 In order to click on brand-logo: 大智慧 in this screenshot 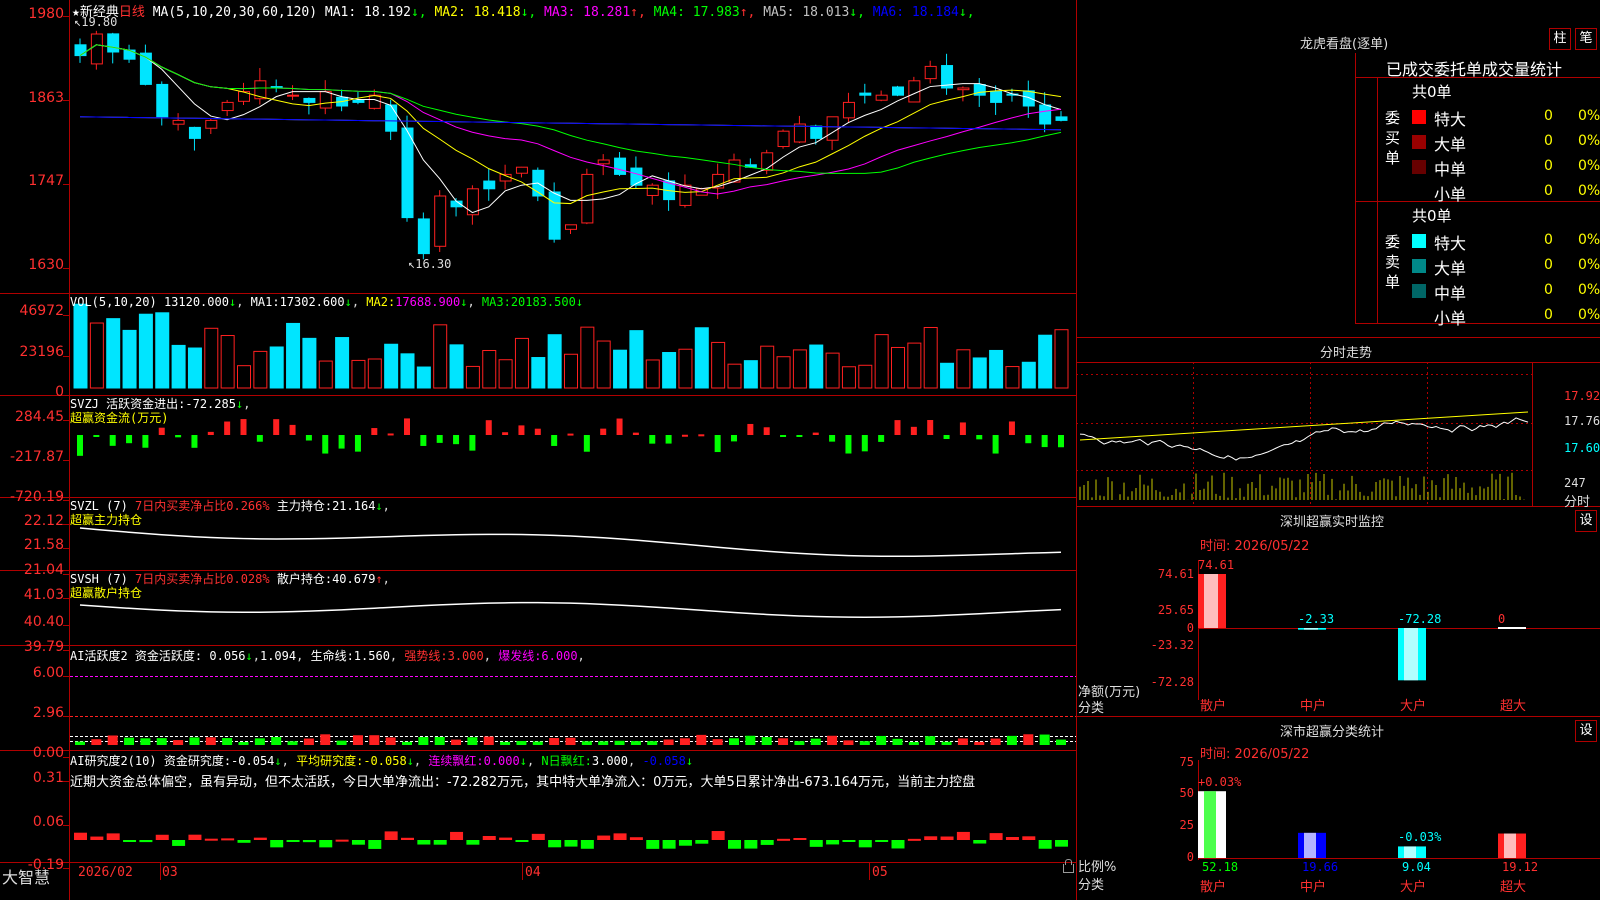, I will do `click(26, 876)`.